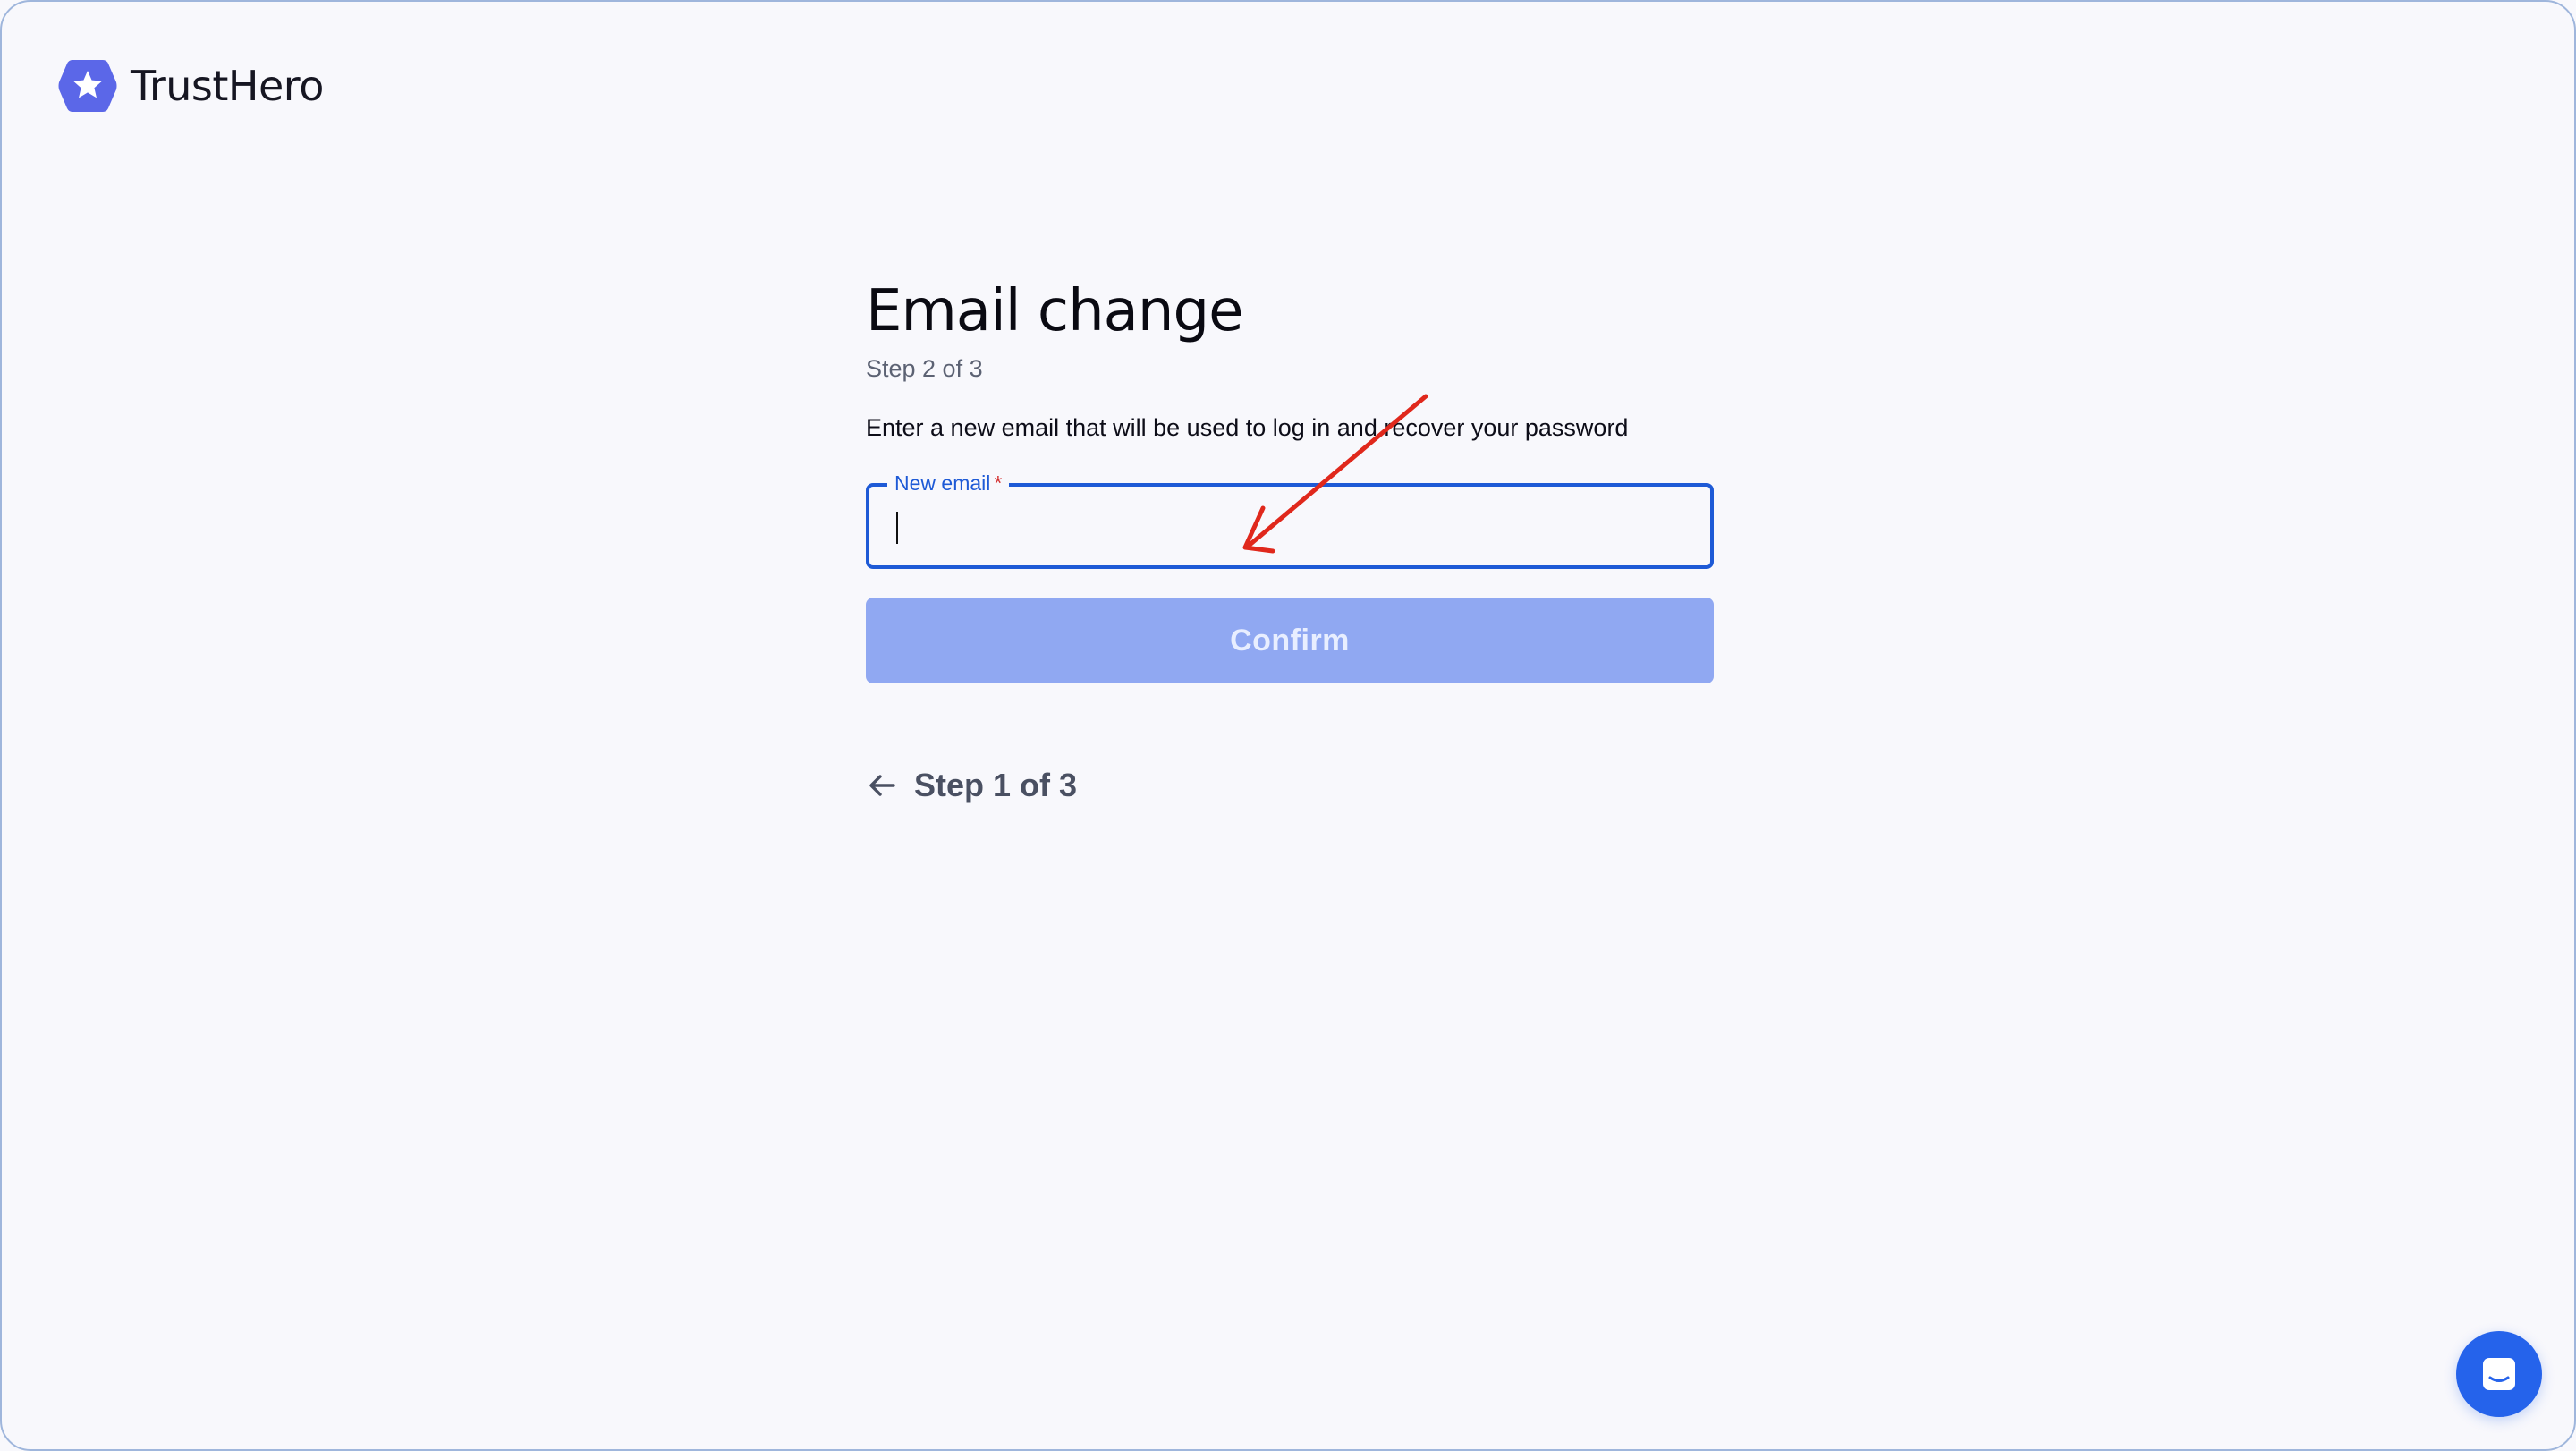 The image size is (2576, 1451). Describe the element at coordinates (1289, 526) in the screenshot. I see `new-email-input` at that location.